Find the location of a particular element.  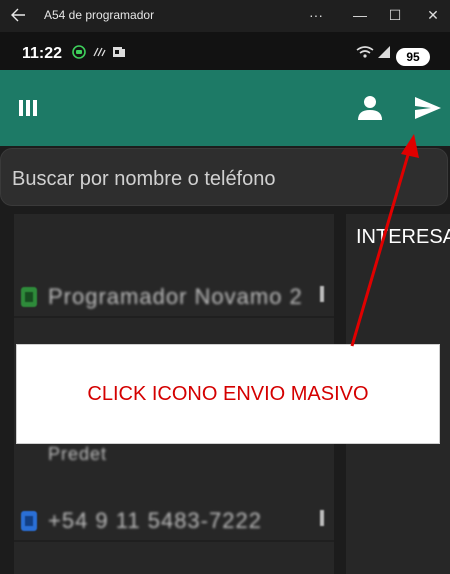

send-icon is located at coordinates (428, 110).